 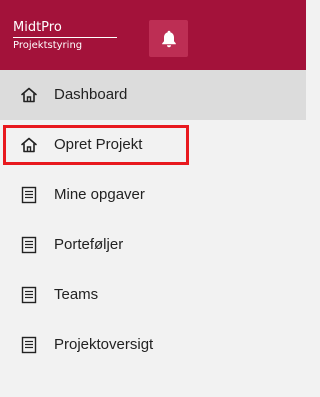 I want to click on sidebar-item-projektoversigt: Projektoversigt, so click(x=153, y=345).